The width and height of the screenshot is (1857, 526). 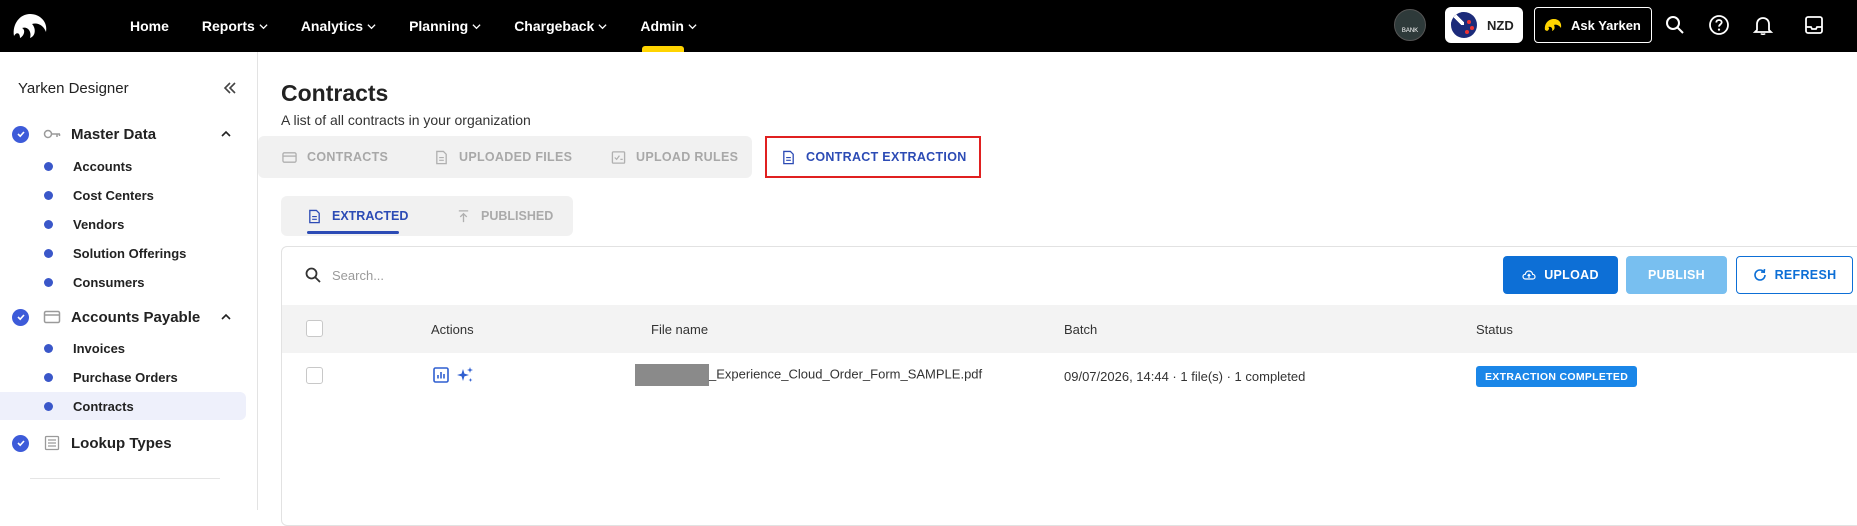 I want to click on currency-selector: NZD, so click(x=1484, y=25).